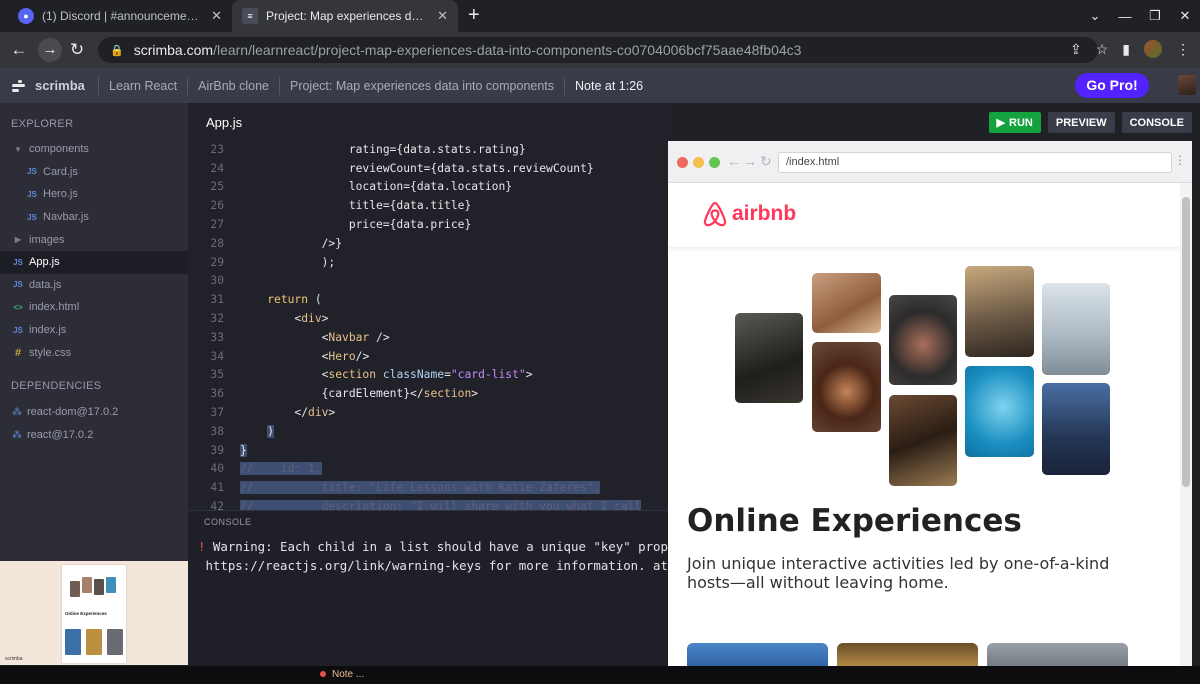  I want to click on line-number: 30, so click(217, 281).